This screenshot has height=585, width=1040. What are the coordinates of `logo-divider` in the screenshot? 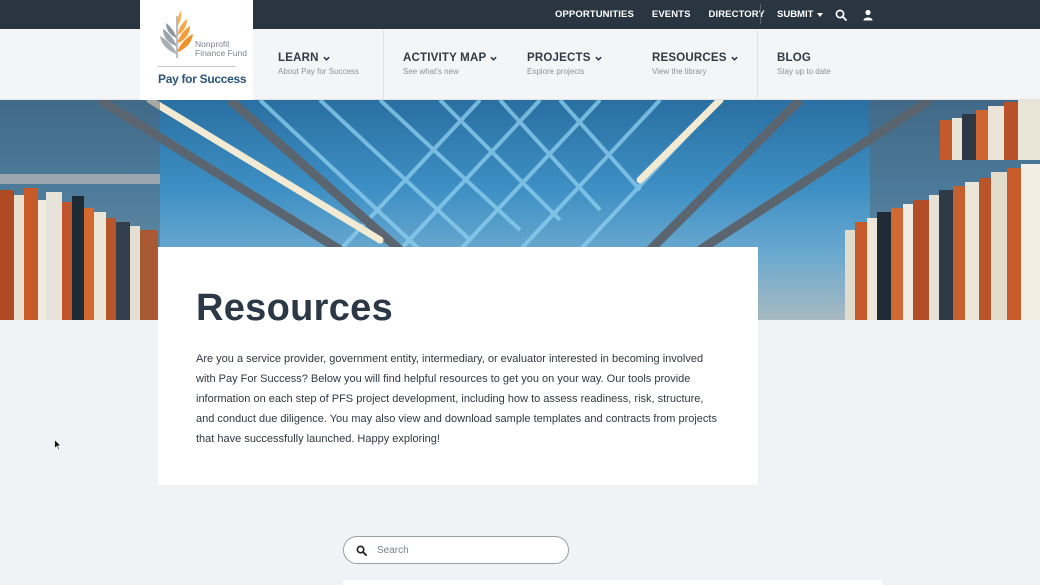 It's located at (197, 66).